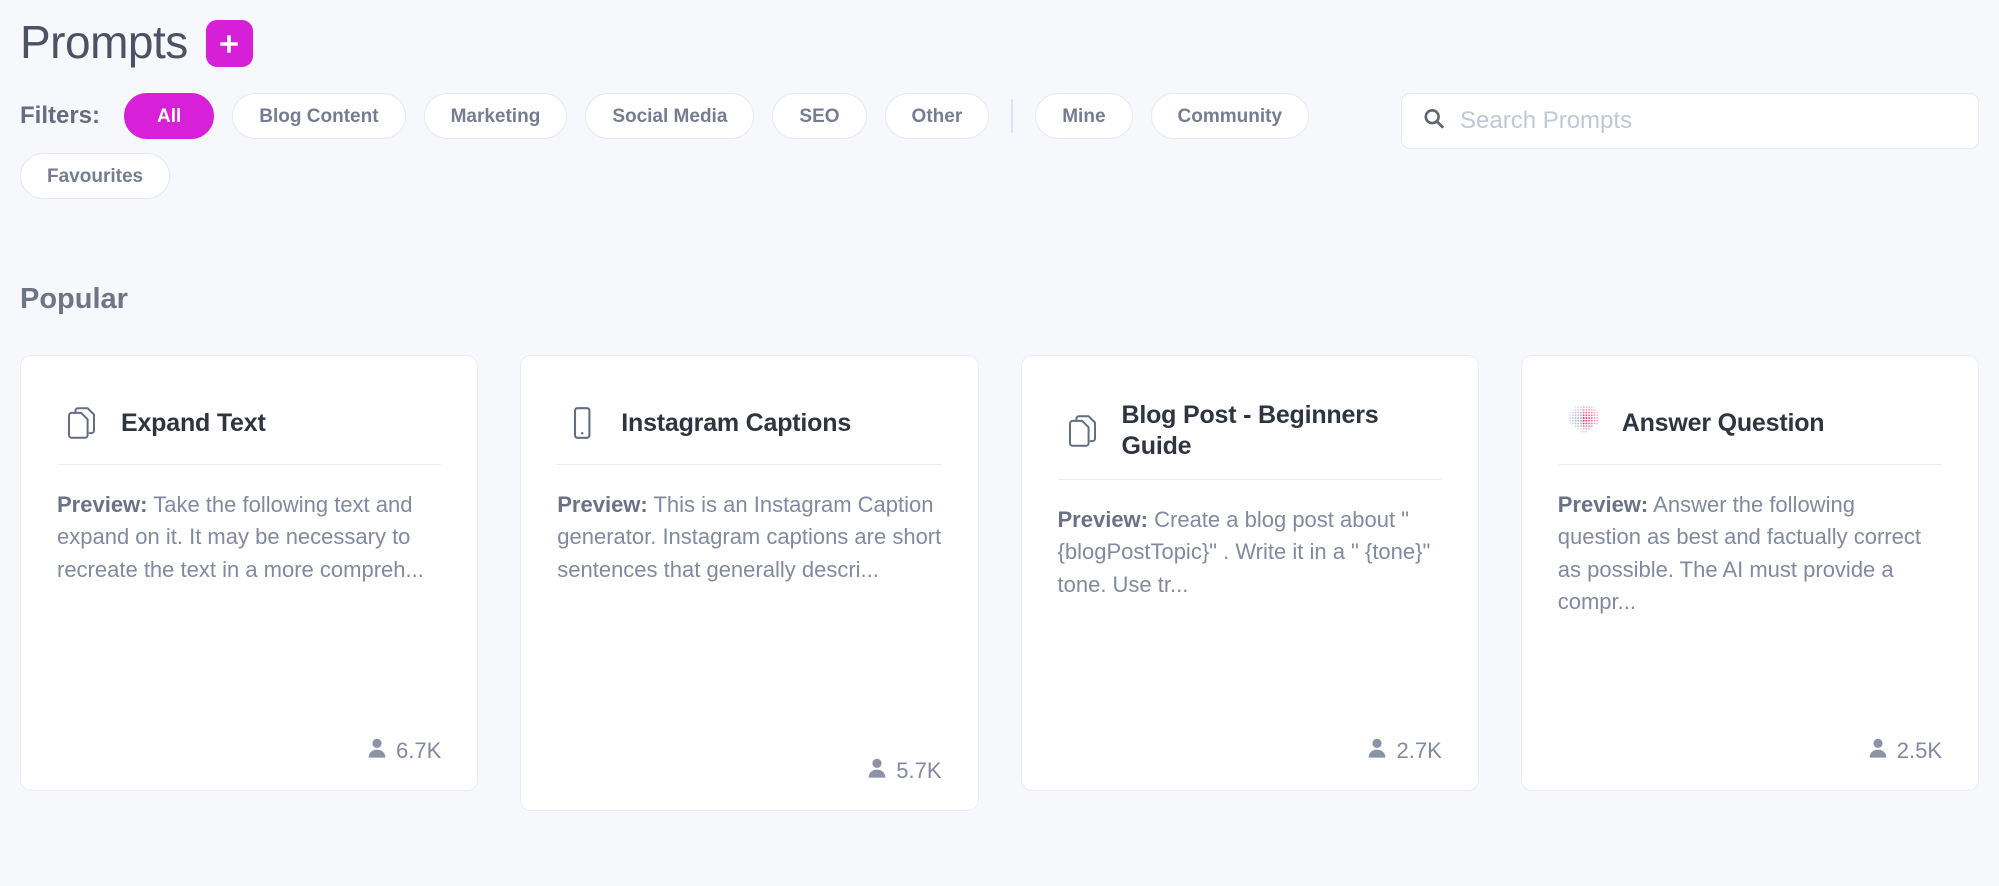 This screenshot has height=886, width=1999. What do you see at coordinates (319, 116) in the screenshot?
I see `filter-chip-blog-content: Blog Content` at bounding box center [319, 116].